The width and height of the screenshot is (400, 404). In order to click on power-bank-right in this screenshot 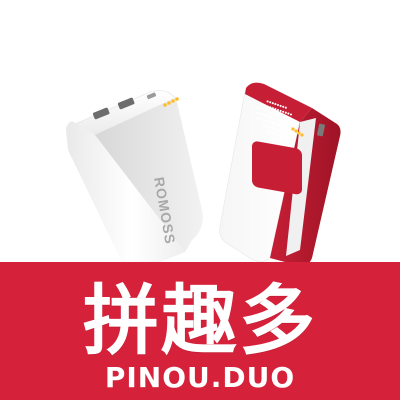, I will do `click(280, 174)`.